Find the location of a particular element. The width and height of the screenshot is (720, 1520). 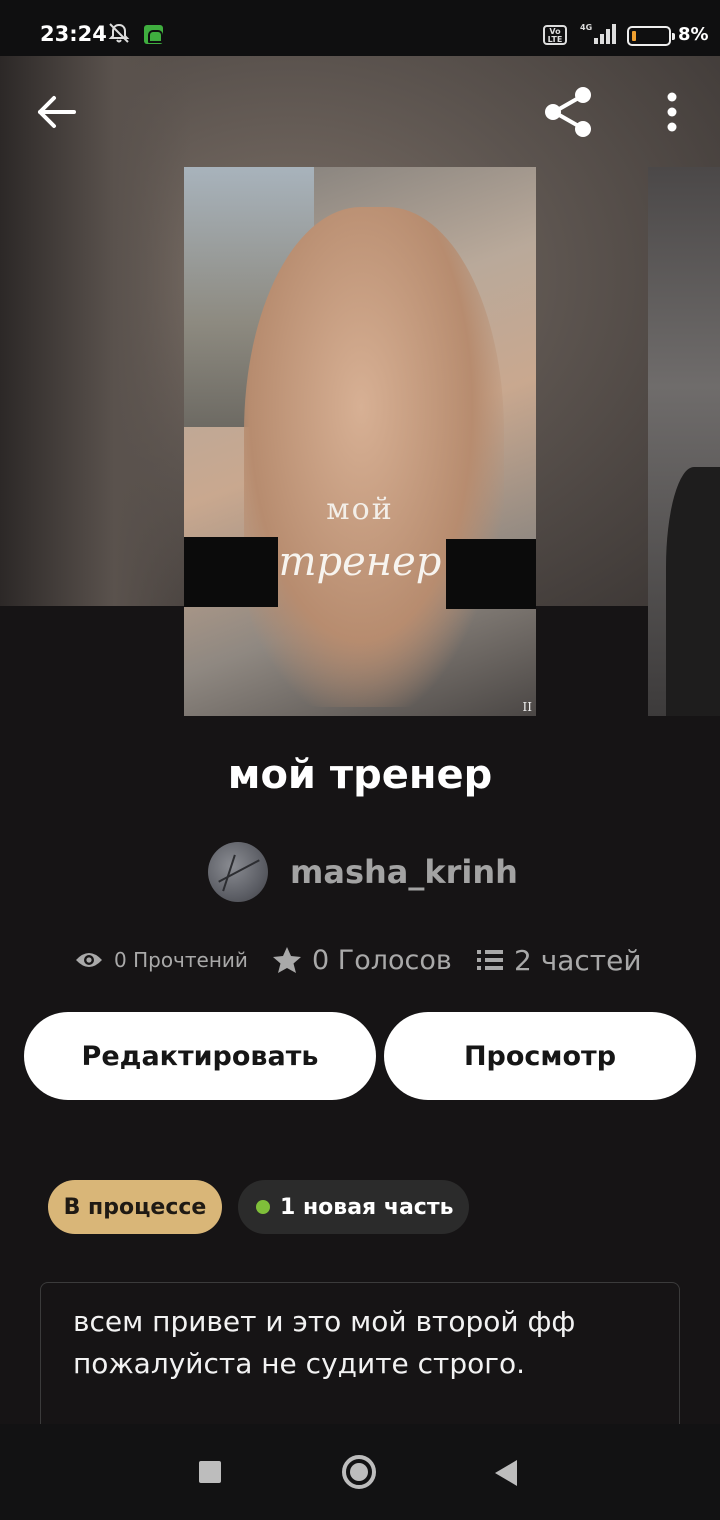

more-vertical-icon is located at coordinates (672, 112).